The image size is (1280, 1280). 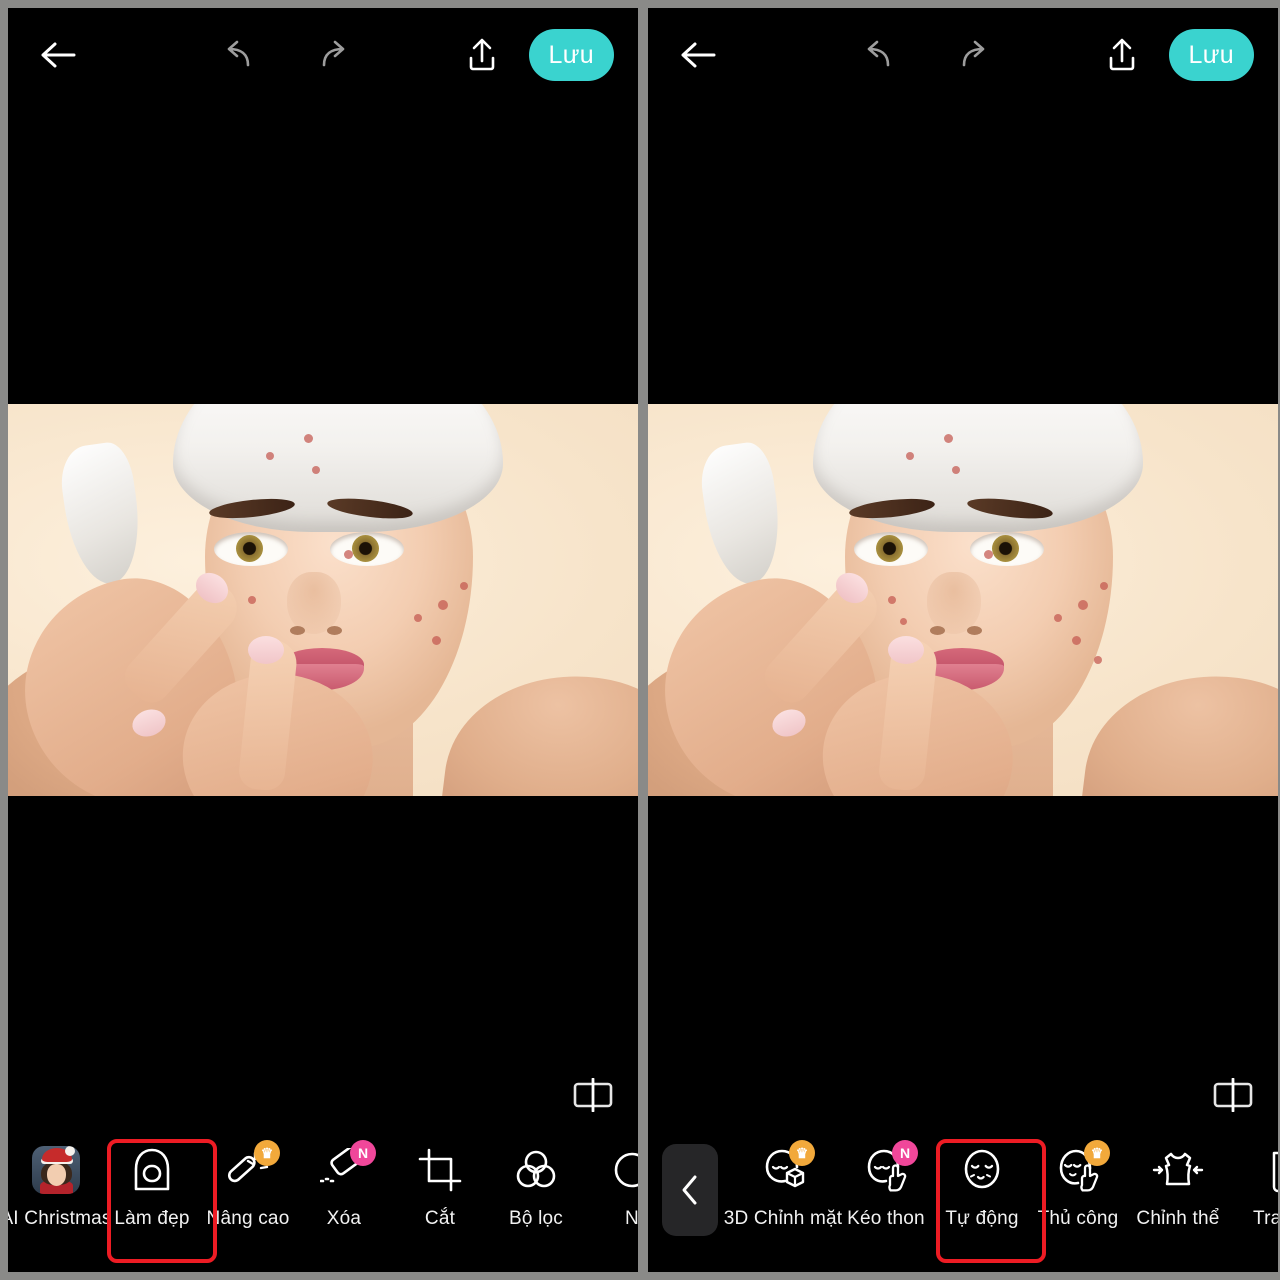 I want to click on tool-crop: Cắt, so click(x=440, y=1196).